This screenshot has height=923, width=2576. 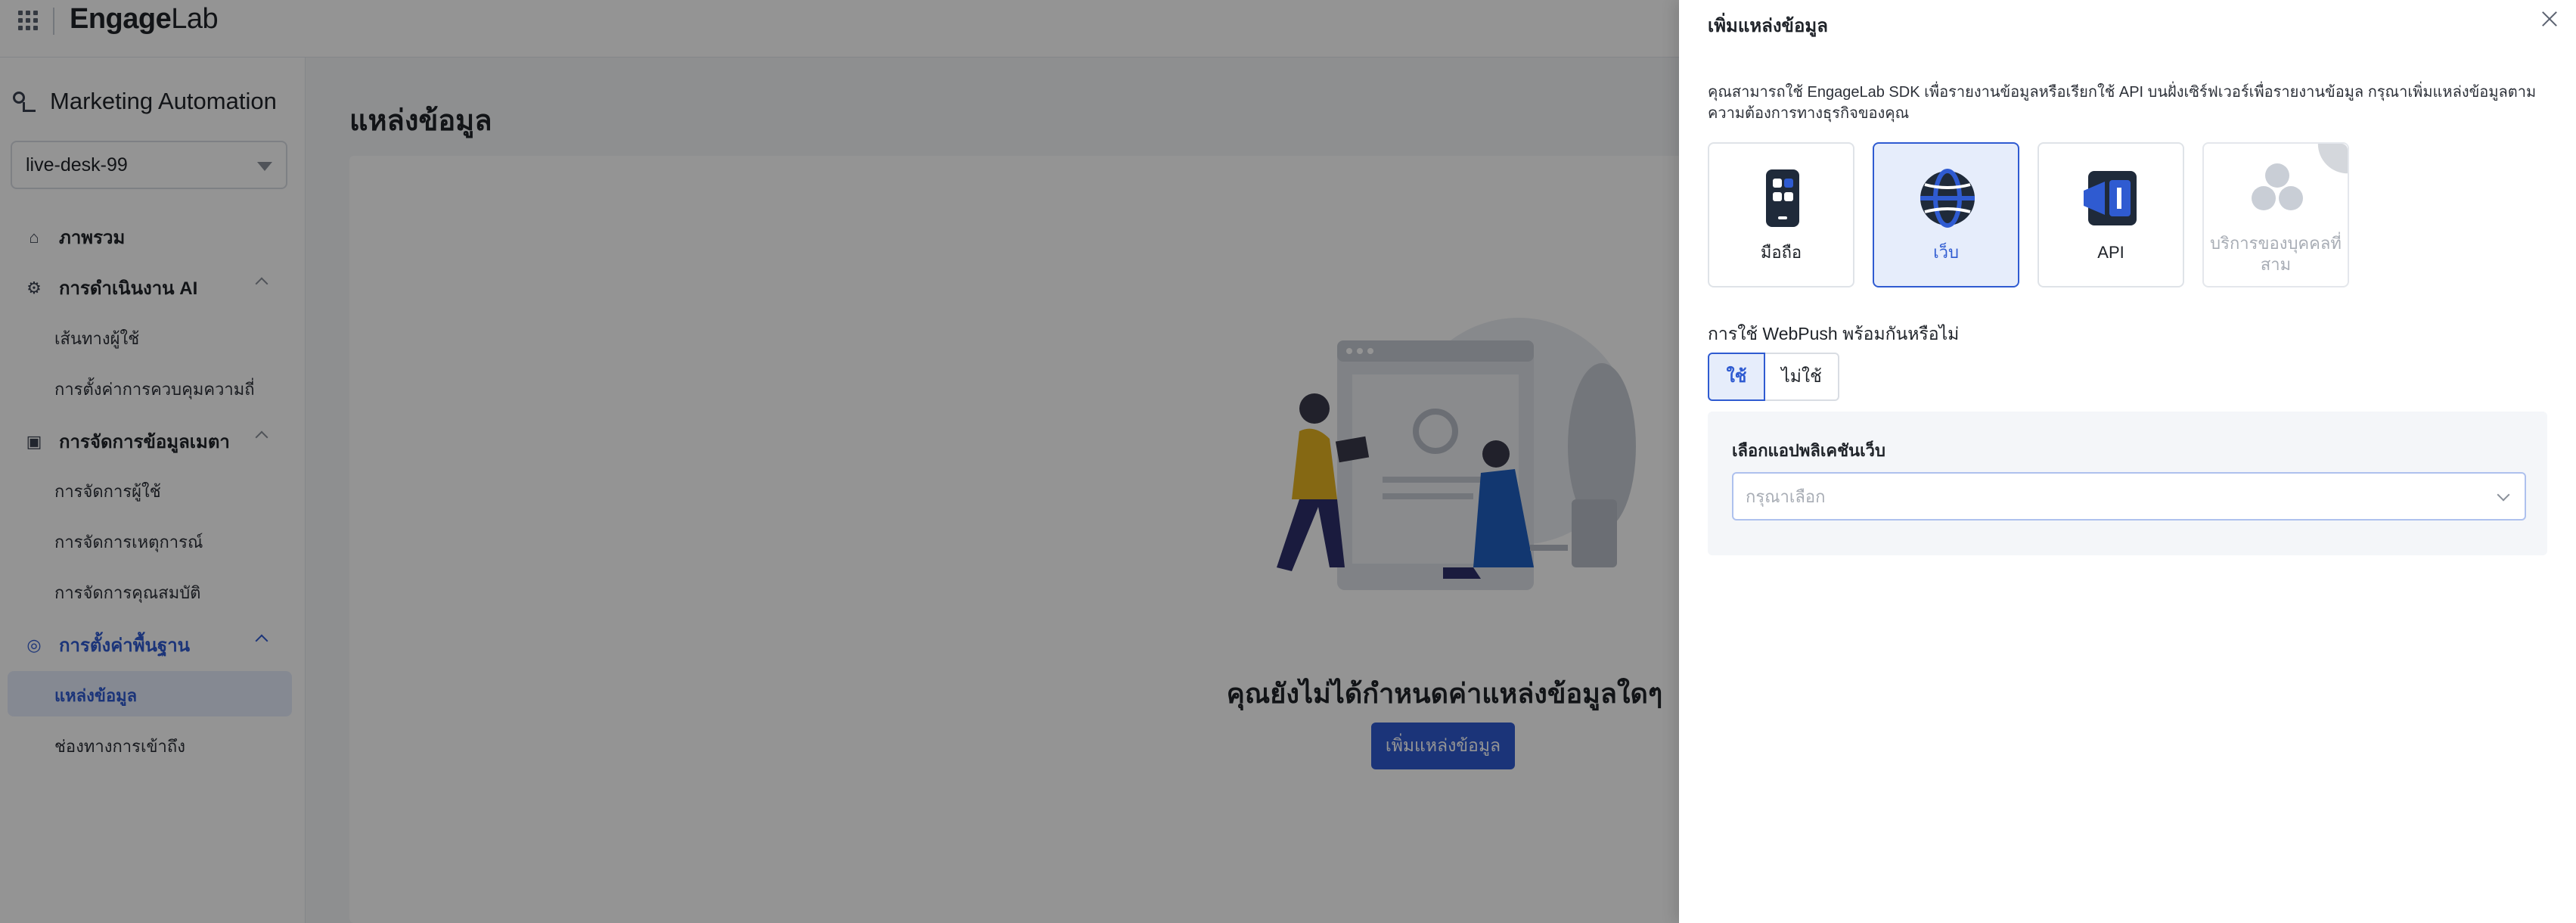 I want to click on close-icon, so click(x=2549, y=19).